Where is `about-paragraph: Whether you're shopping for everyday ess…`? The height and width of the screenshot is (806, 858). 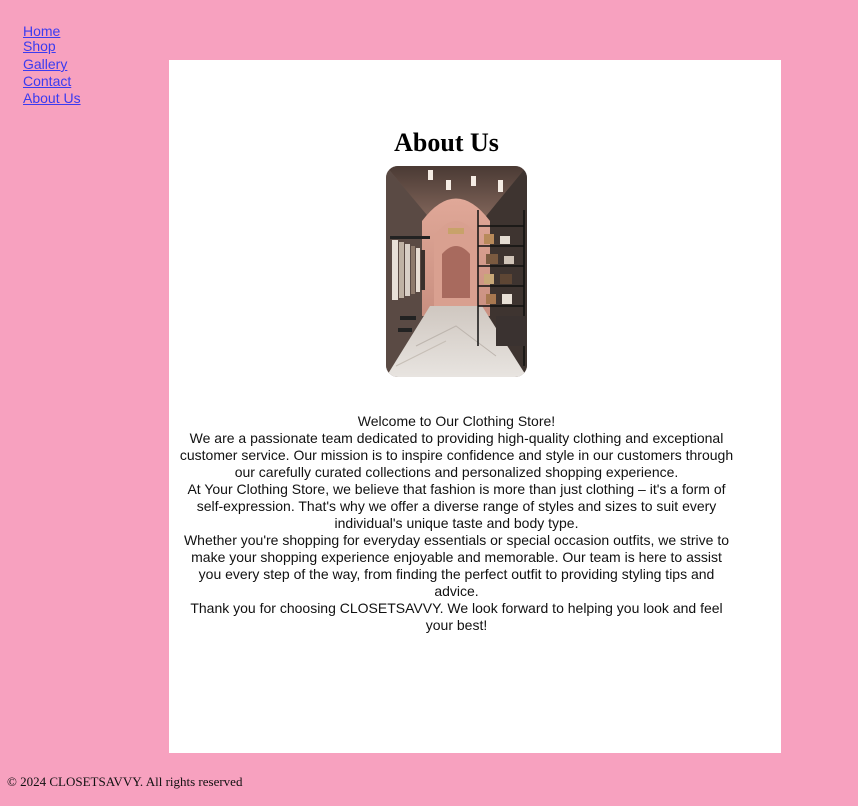
about-paragraph: Whether you're shopping for everyday ess… is located at coordinates (456, 565).